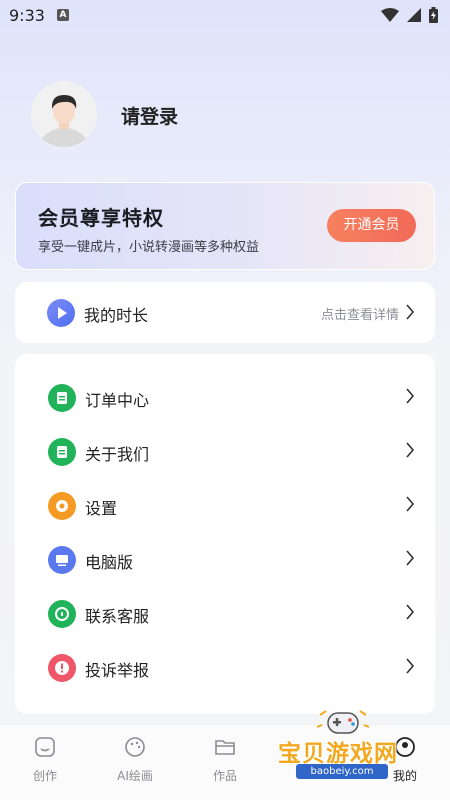 The height and width of the screenshot is (800, 450). What do you see at coordinates (63, 15) in the screenshot?
I see `notification-icon: A` at bounding box center [63, 15].